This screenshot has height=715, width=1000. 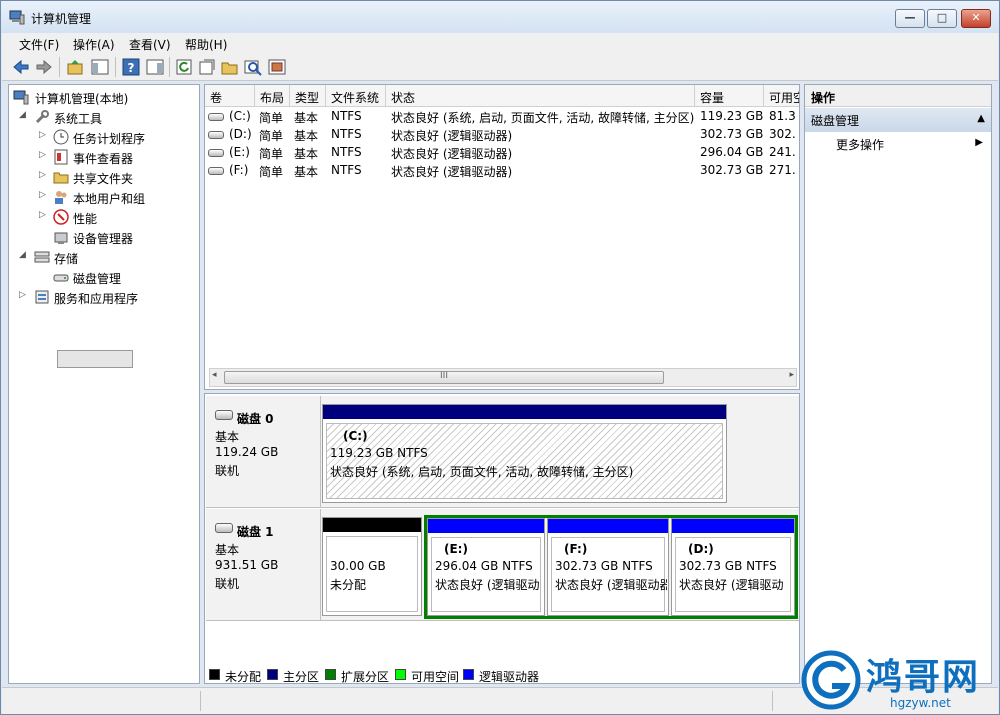 What do you see at coordinates (155, 67) in the screenshot?
I see `show-action-pane-icon` at bounding box center [155, 67].